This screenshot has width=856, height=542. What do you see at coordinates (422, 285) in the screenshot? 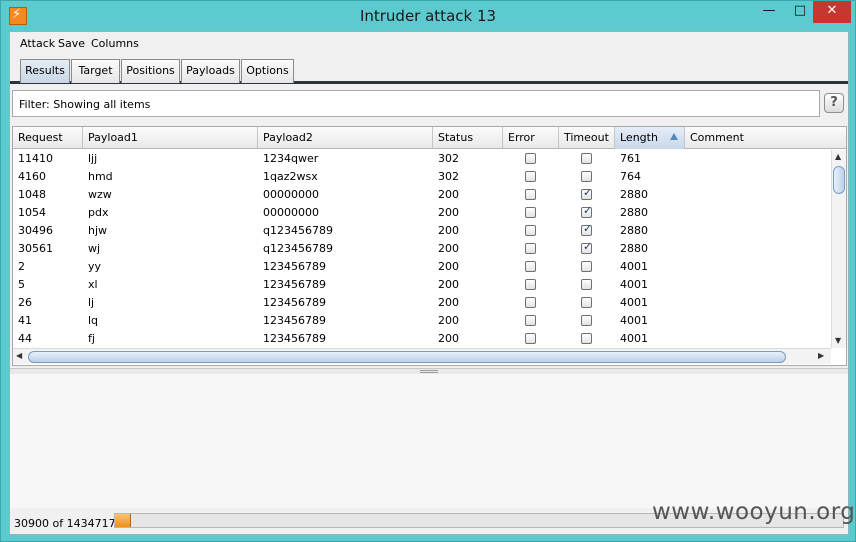
I see `table-row: 5 xl 123456789 200 4001` at bounding box center [422, 285].